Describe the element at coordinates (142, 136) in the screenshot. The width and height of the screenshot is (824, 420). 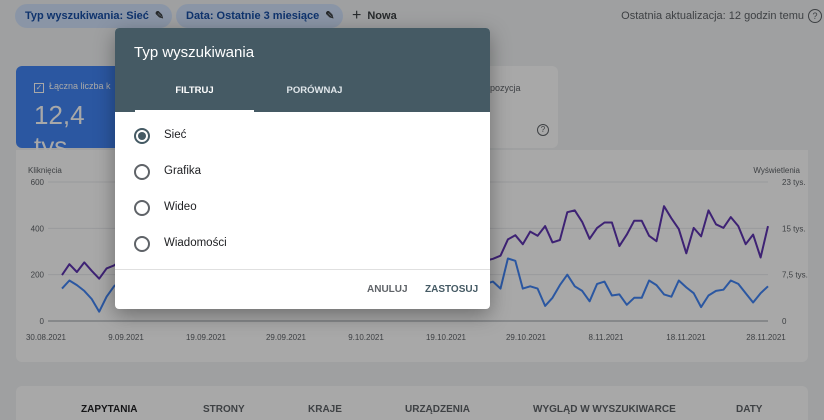
I see `radio-selected-icon` at that location.